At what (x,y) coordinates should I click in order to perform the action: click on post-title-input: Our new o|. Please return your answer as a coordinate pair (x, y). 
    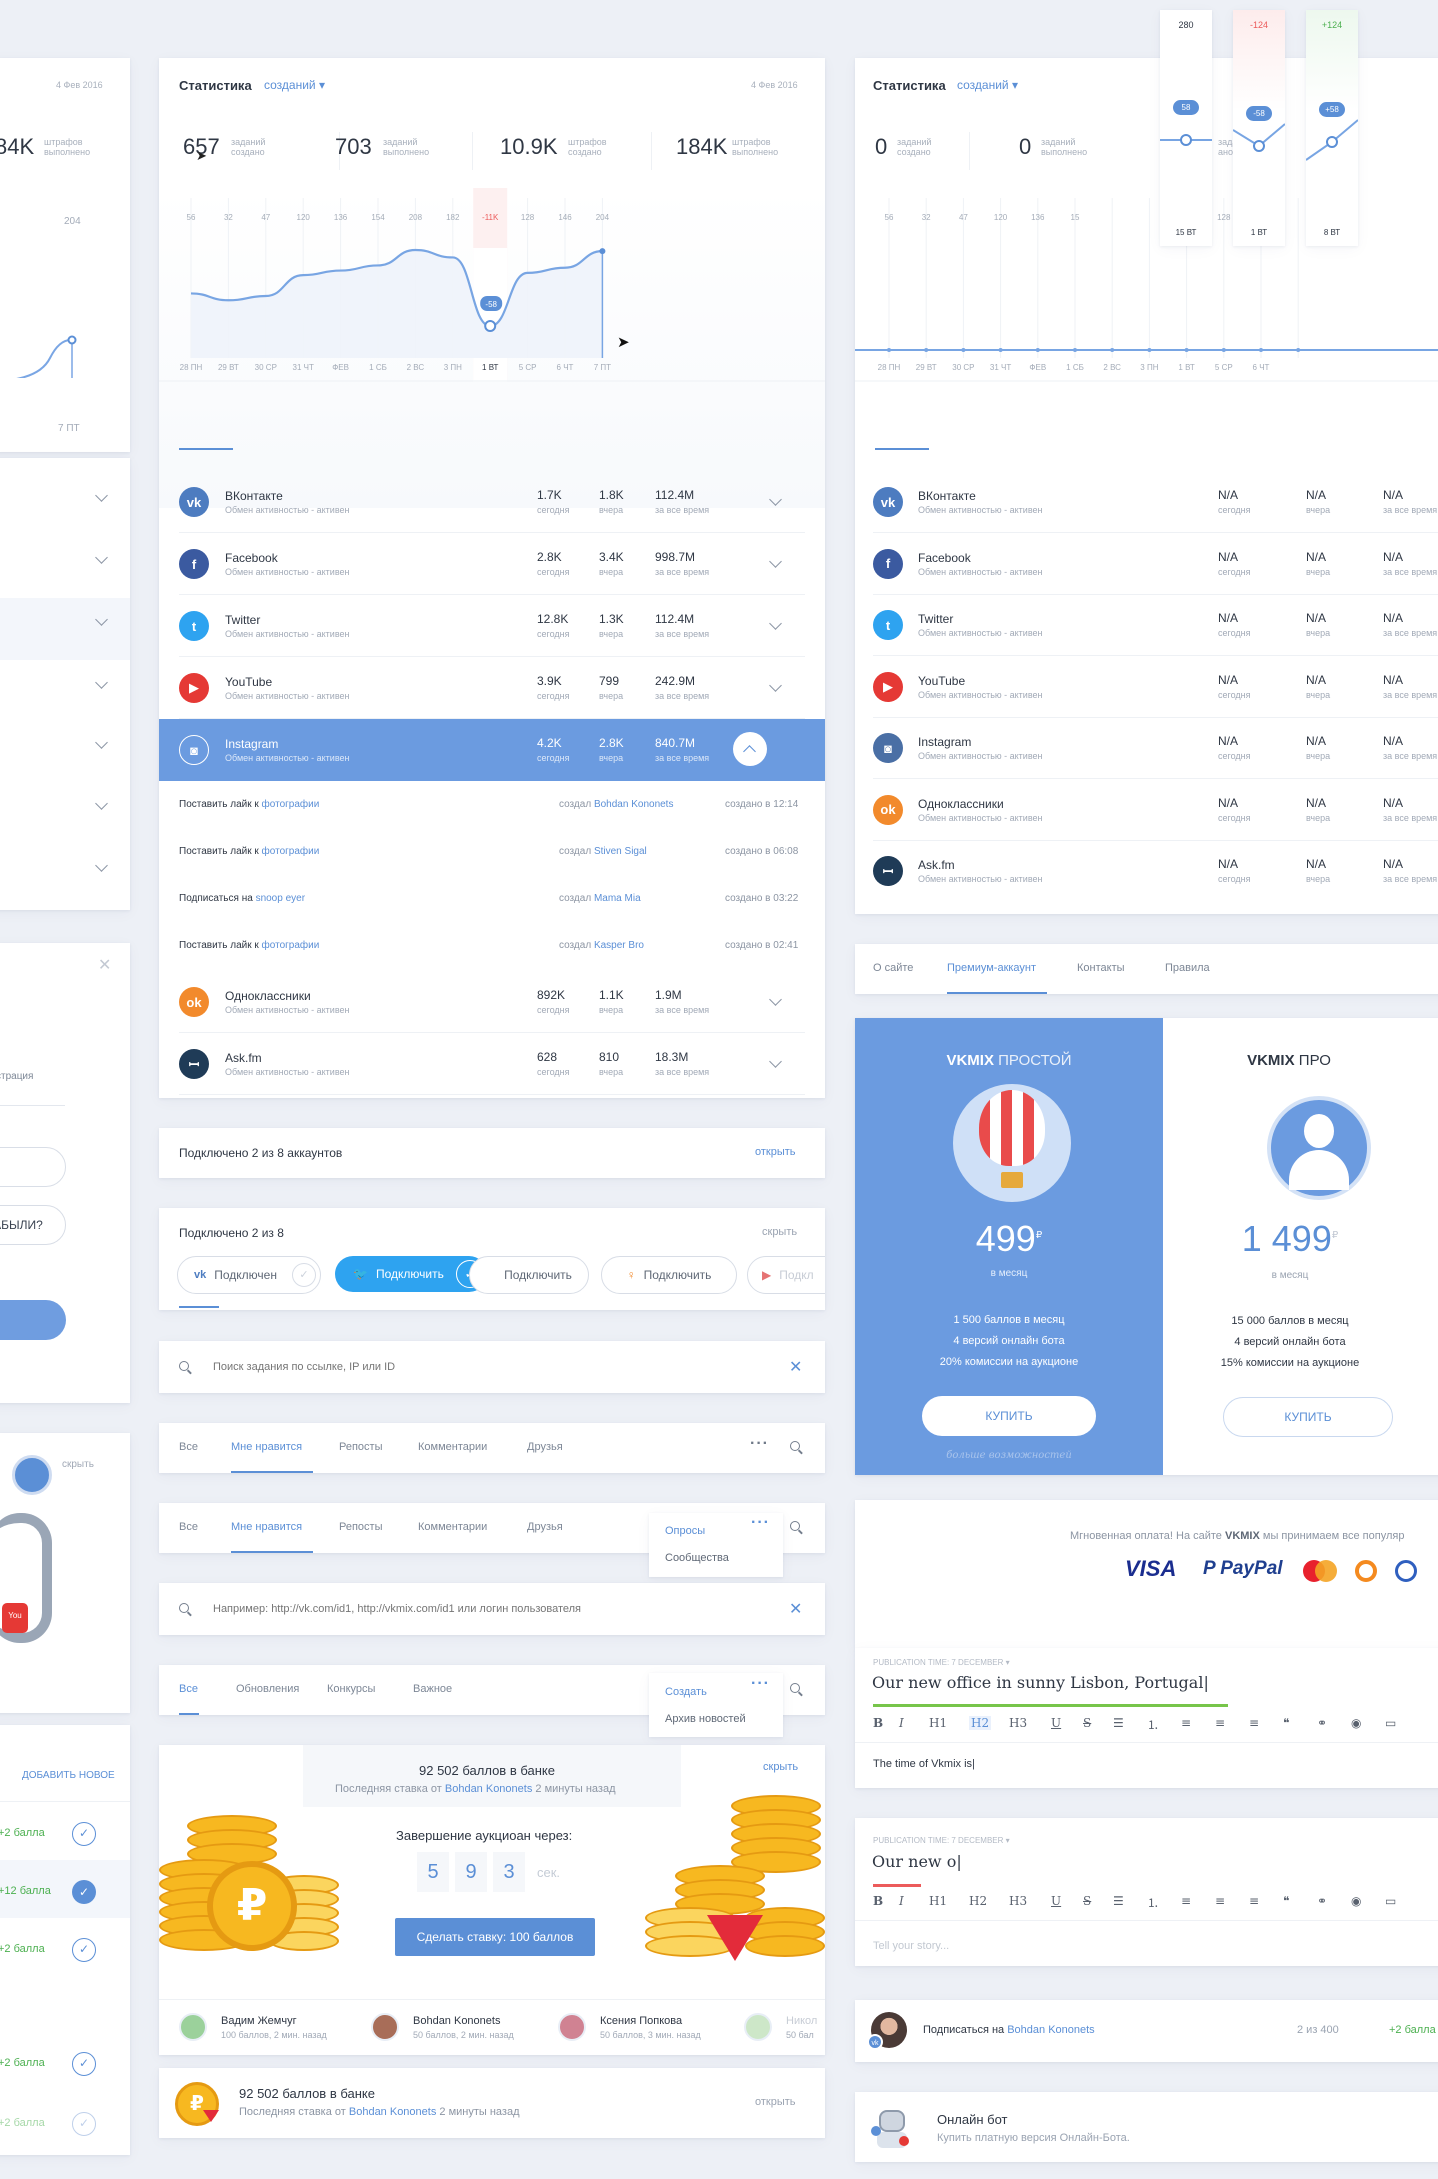
    Looking at the image, I should click on (917, 1861).